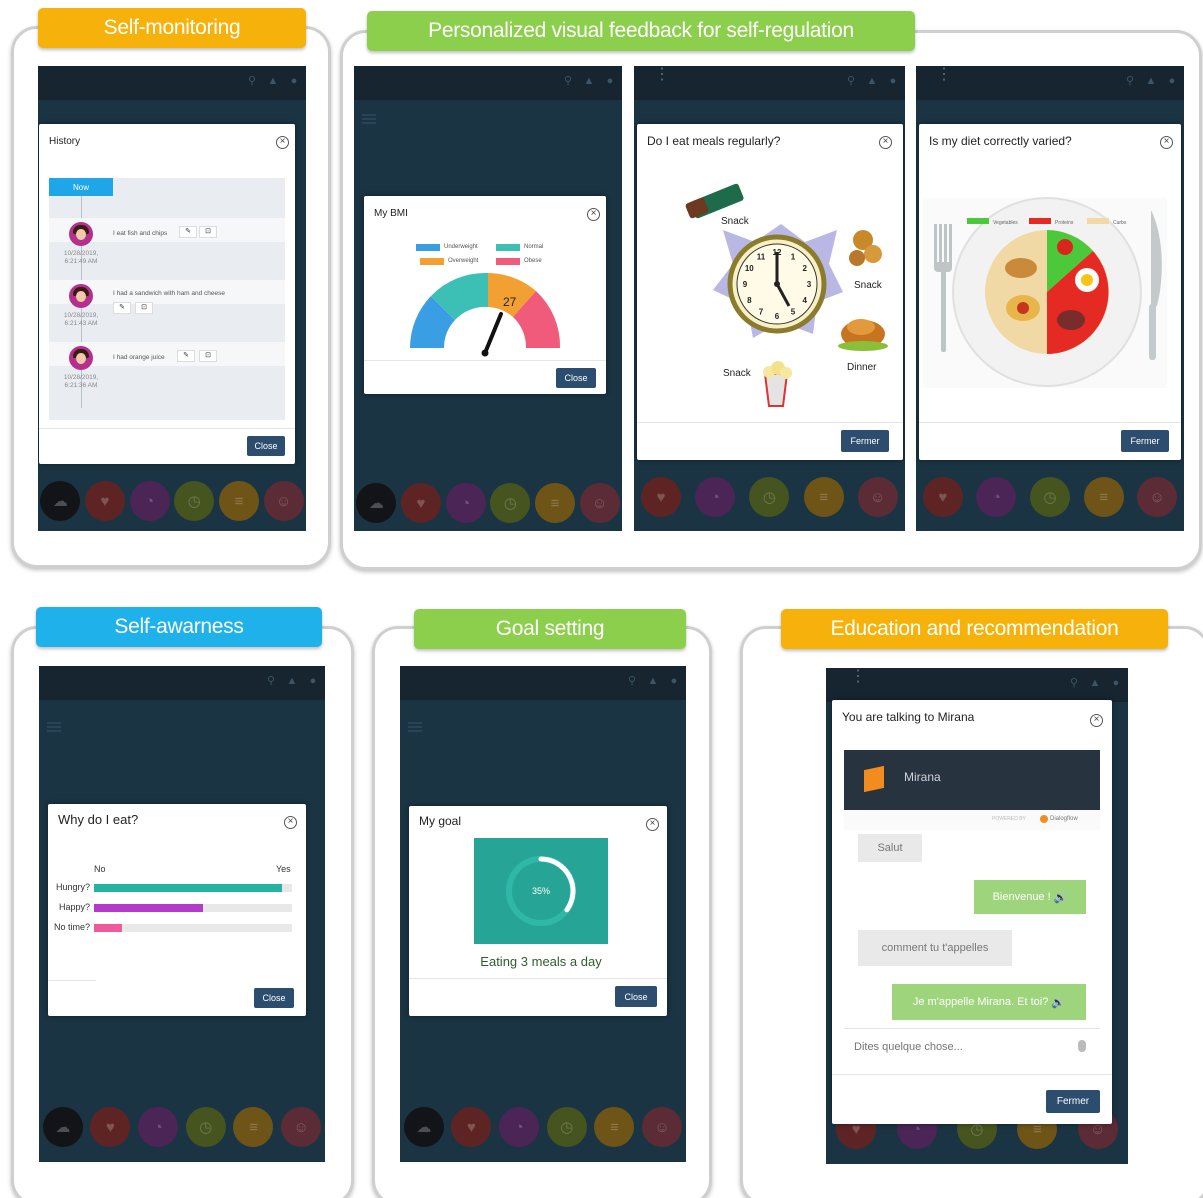 Image resolution: width=1203 pixels, height=1198 pixels. What do you see at coordinates (761, 312) in the screenshot?
I see `clock-number: 7` at bounding box center [761, 312].